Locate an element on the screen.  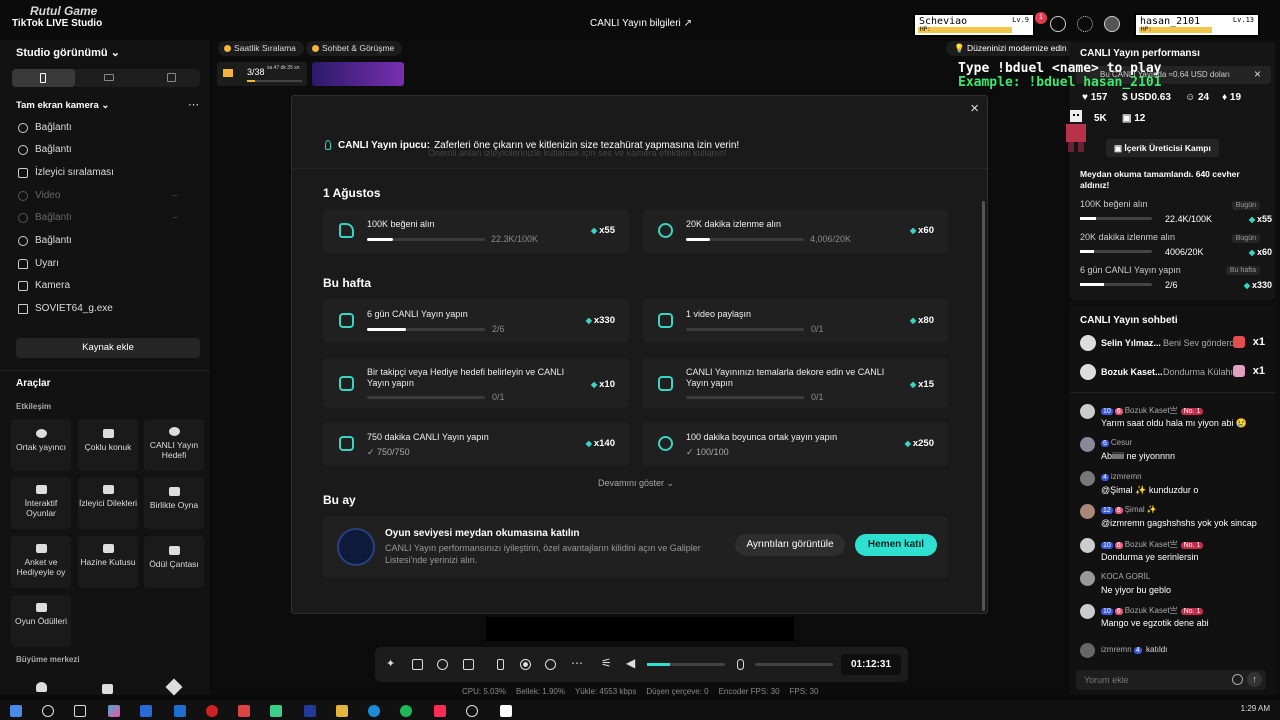
record-icon is located at coordinates (525, 664).